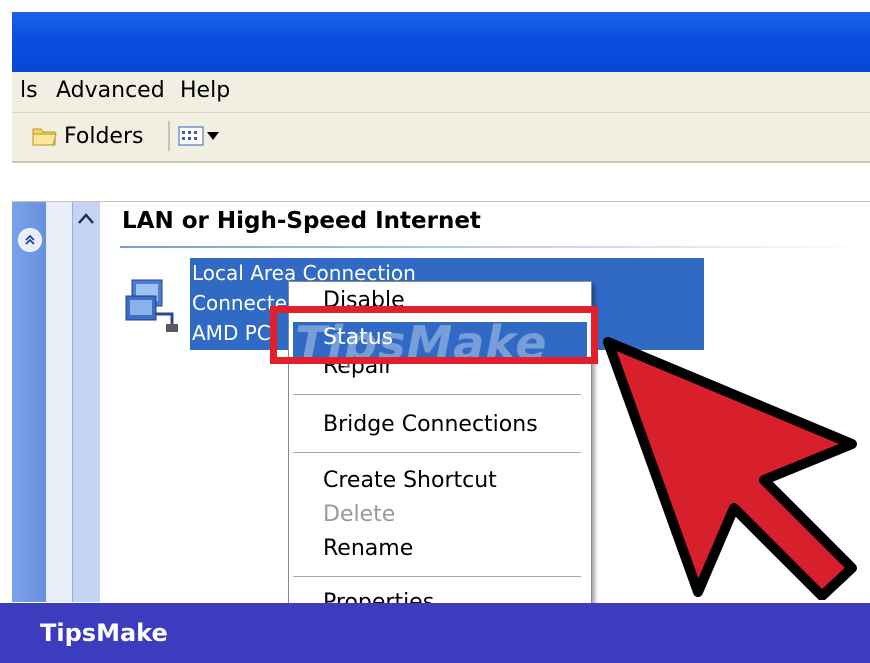 The image size is (870, 663). Describe the element at coordinates (495, 247) in the screenshot. I see `group-divider` at that location.